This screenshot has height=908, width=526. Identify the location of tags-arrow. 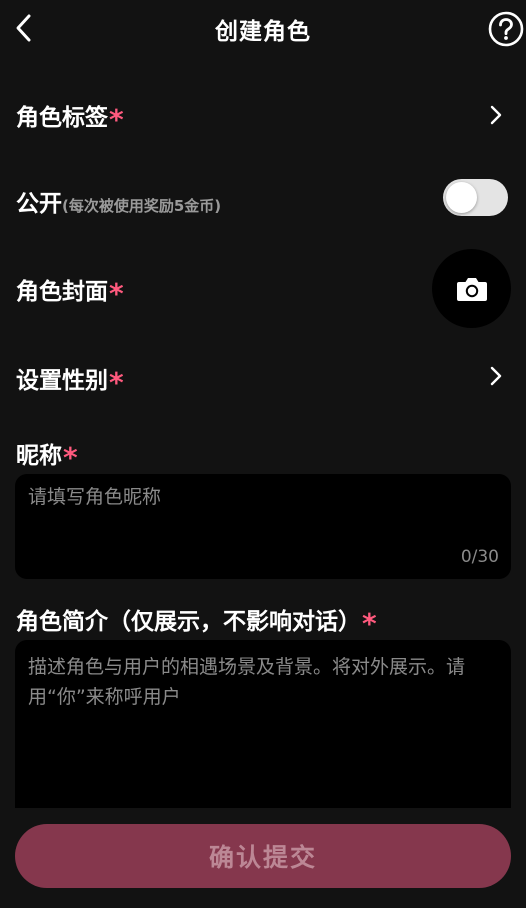
(496, 115).